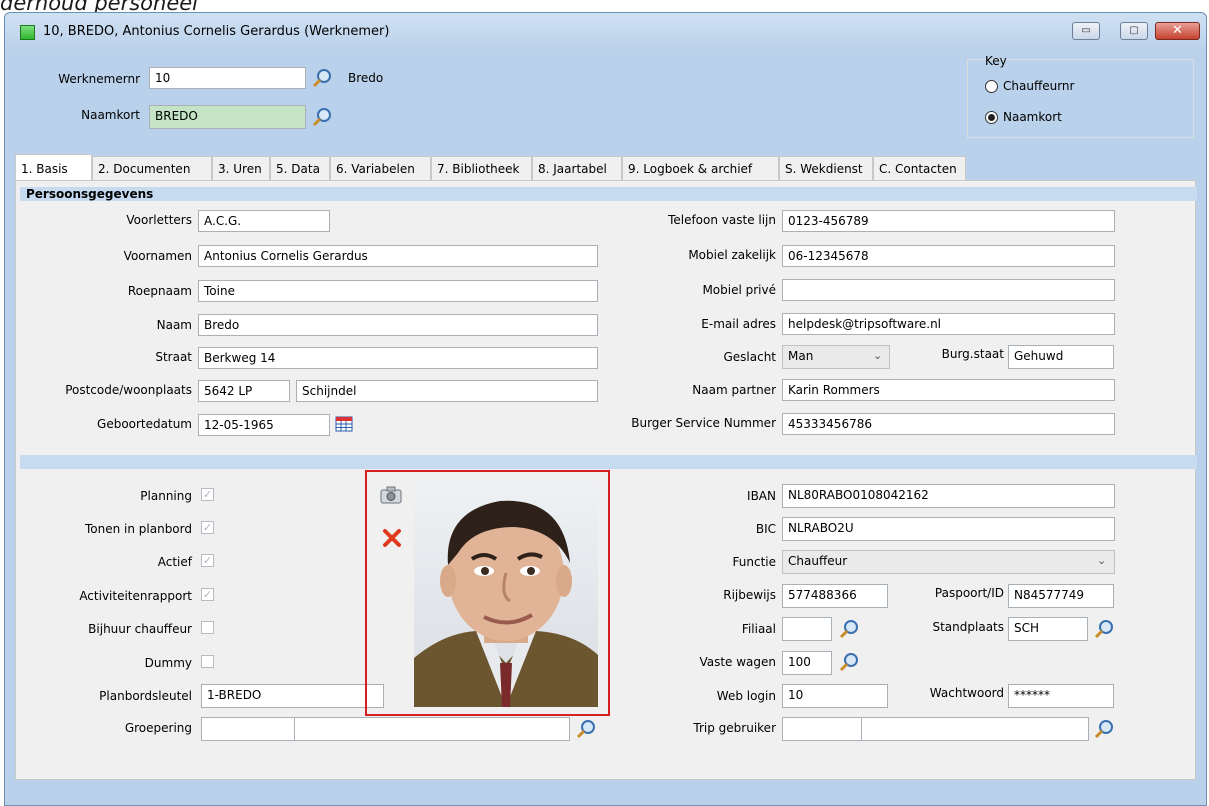  Describe the element at coordinates (168, 663) in the screenshot. I see `dummy-label: Dummy` at that location.